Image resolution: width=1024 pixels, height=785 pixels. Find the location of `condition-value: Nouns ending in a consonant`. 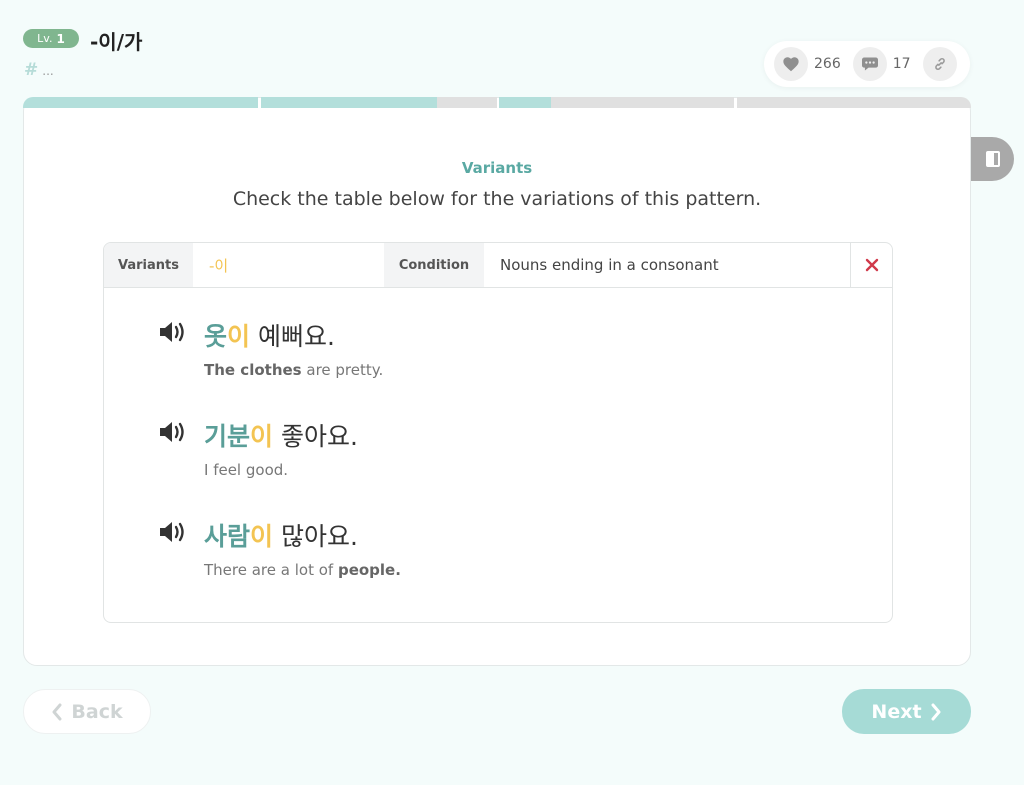

condition-value: Nouns ending in a consonant is located at coordinates (609, 265).